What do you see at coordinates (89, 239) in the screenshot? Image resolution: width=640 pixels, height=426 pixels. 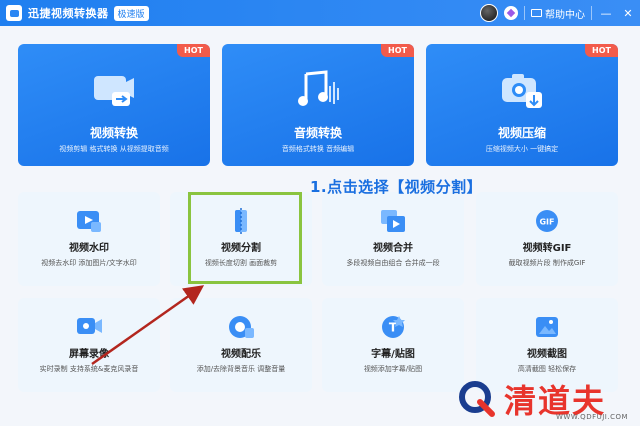 I see `tool-watermark: 视频水印 视频去水印 添加图片/文字水印` at bounding box center [89, 239].